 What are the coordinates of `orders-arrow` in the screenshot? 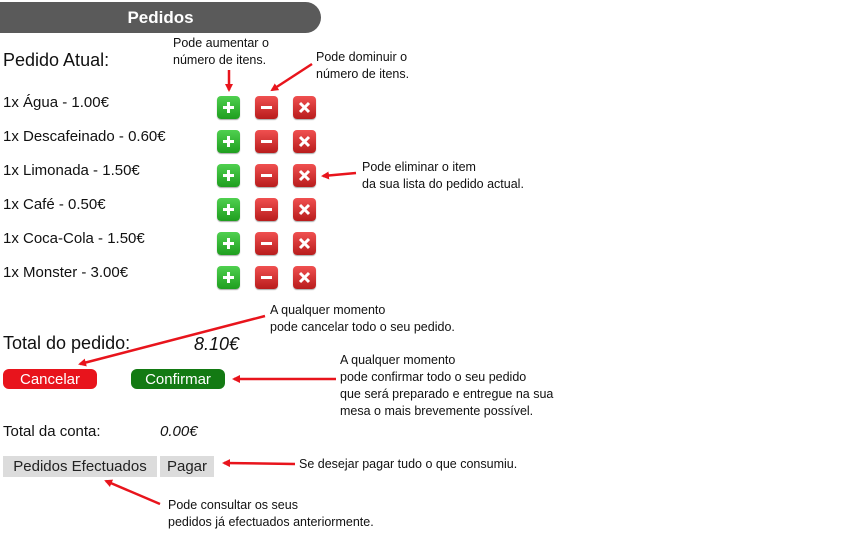 It's located at (132, 492).